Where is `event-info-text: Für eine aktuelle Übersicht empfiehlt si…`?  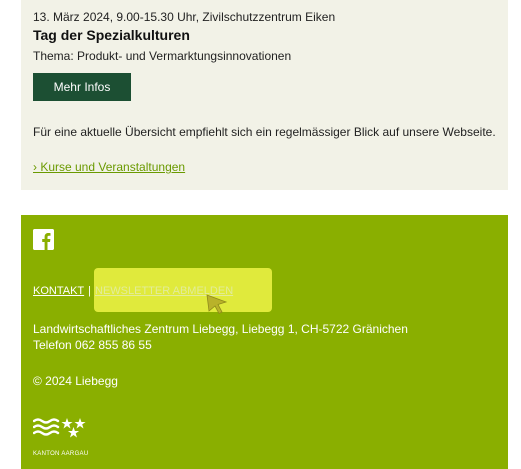 event-info-text: Für eine aktuelle Übersicht empfiehlt si… is located at coordinates (264, 132).